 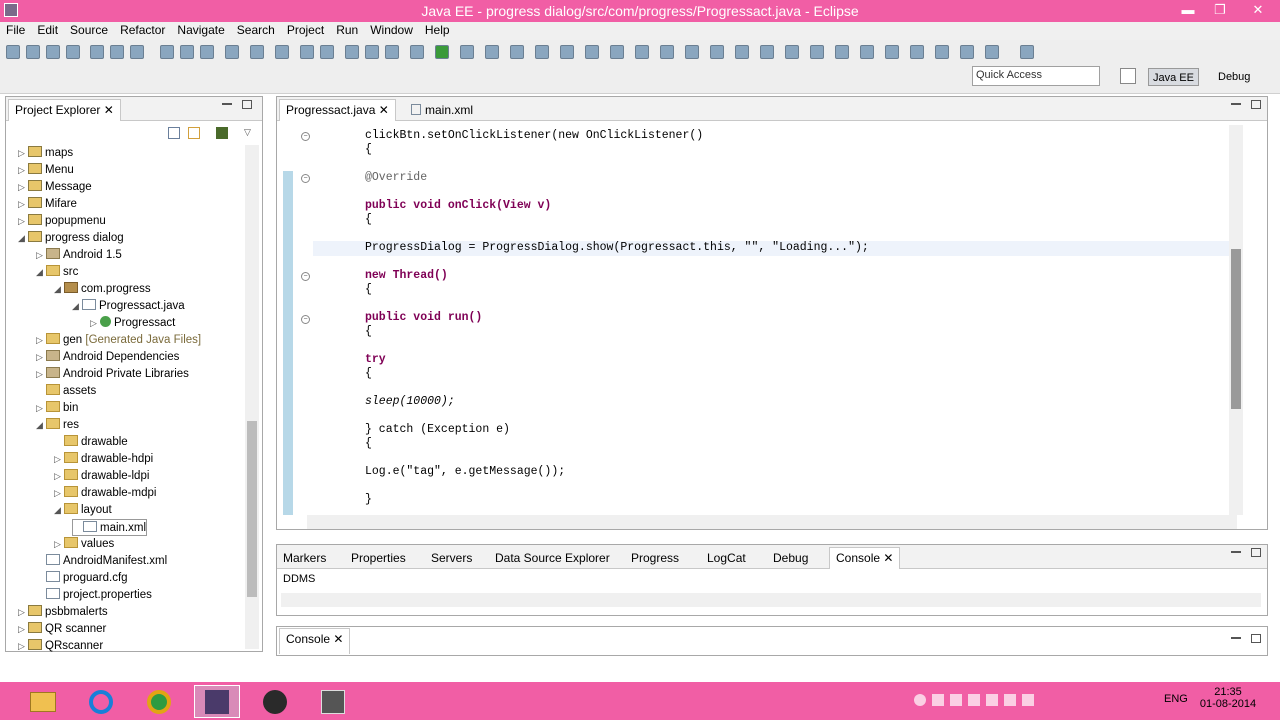 I want to click on build-icon, so click(x=97, y=52).